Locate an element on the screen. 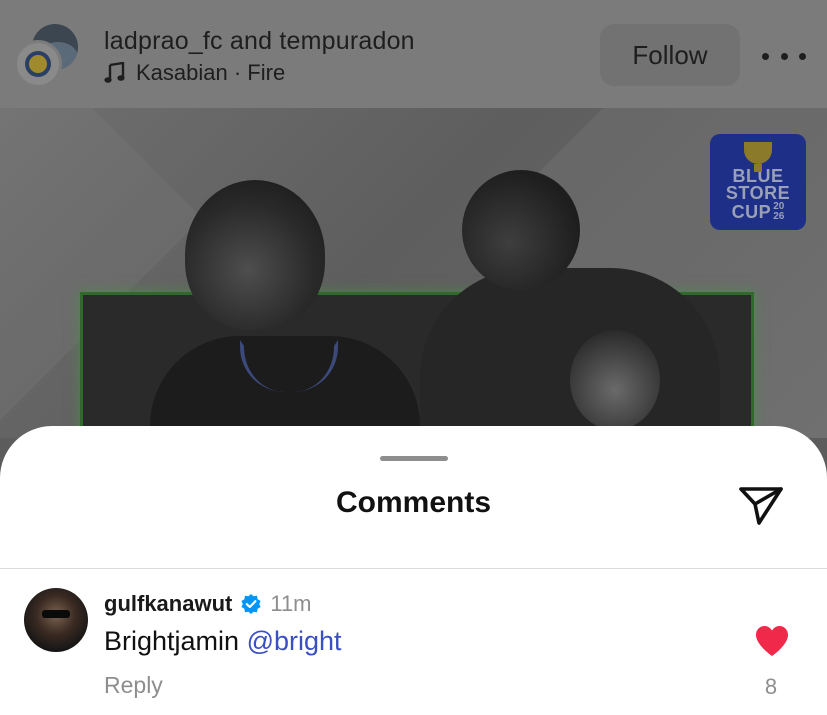 The height and width of the screenshot is (715, 827). post-author-names: ladprao_fc and tempuradon is located at coordinates (259, 41).